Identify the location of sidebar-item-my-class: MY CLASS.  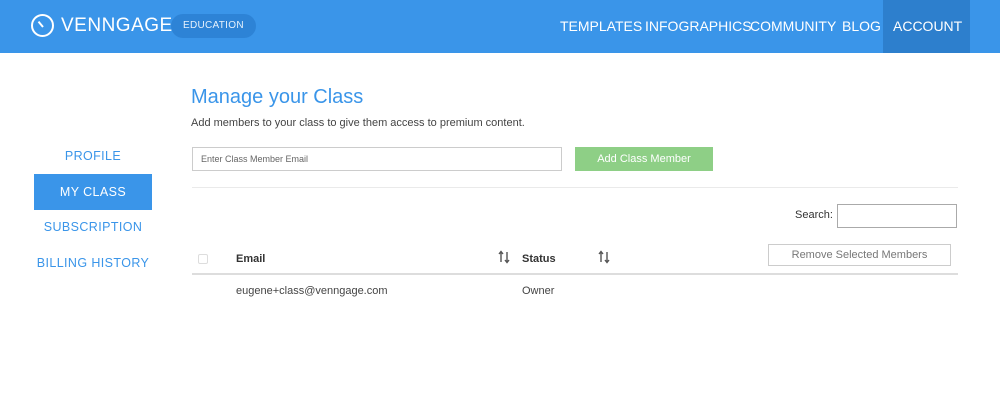
(93, 192).